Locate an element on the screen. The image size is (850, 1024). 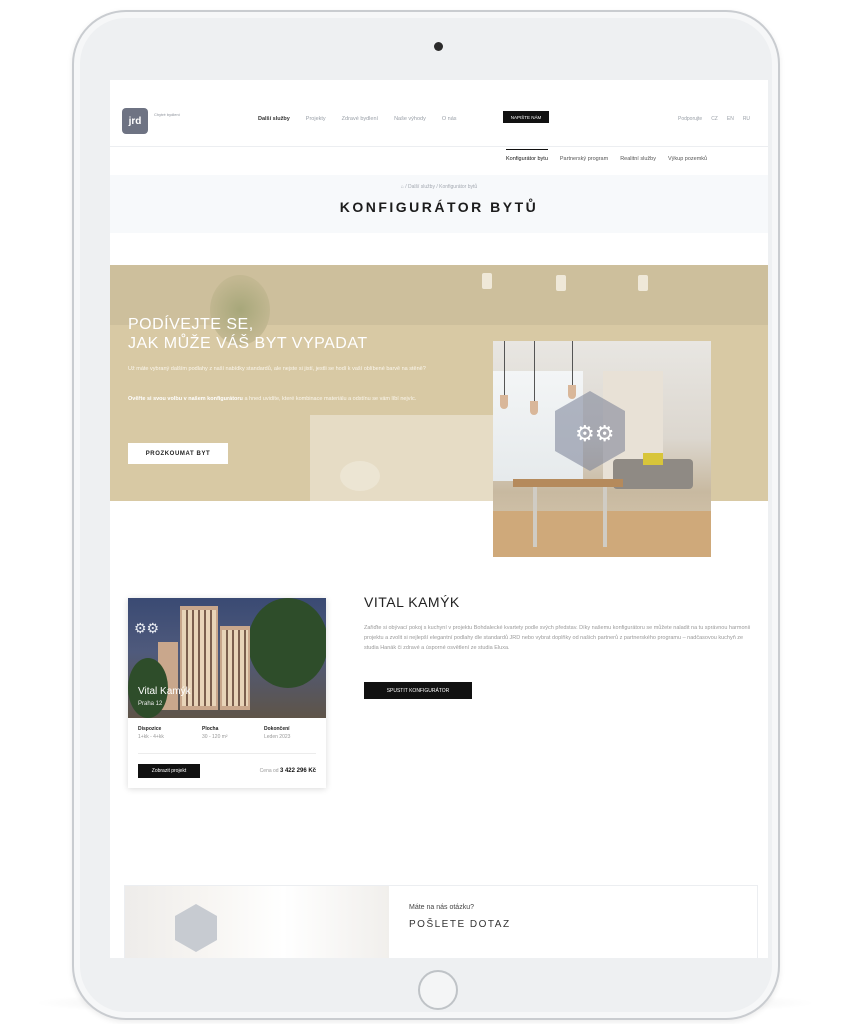
project-card-image: ⚙⚙ Vital Kamýk Praha 12 is located at coordinates (227, 658).